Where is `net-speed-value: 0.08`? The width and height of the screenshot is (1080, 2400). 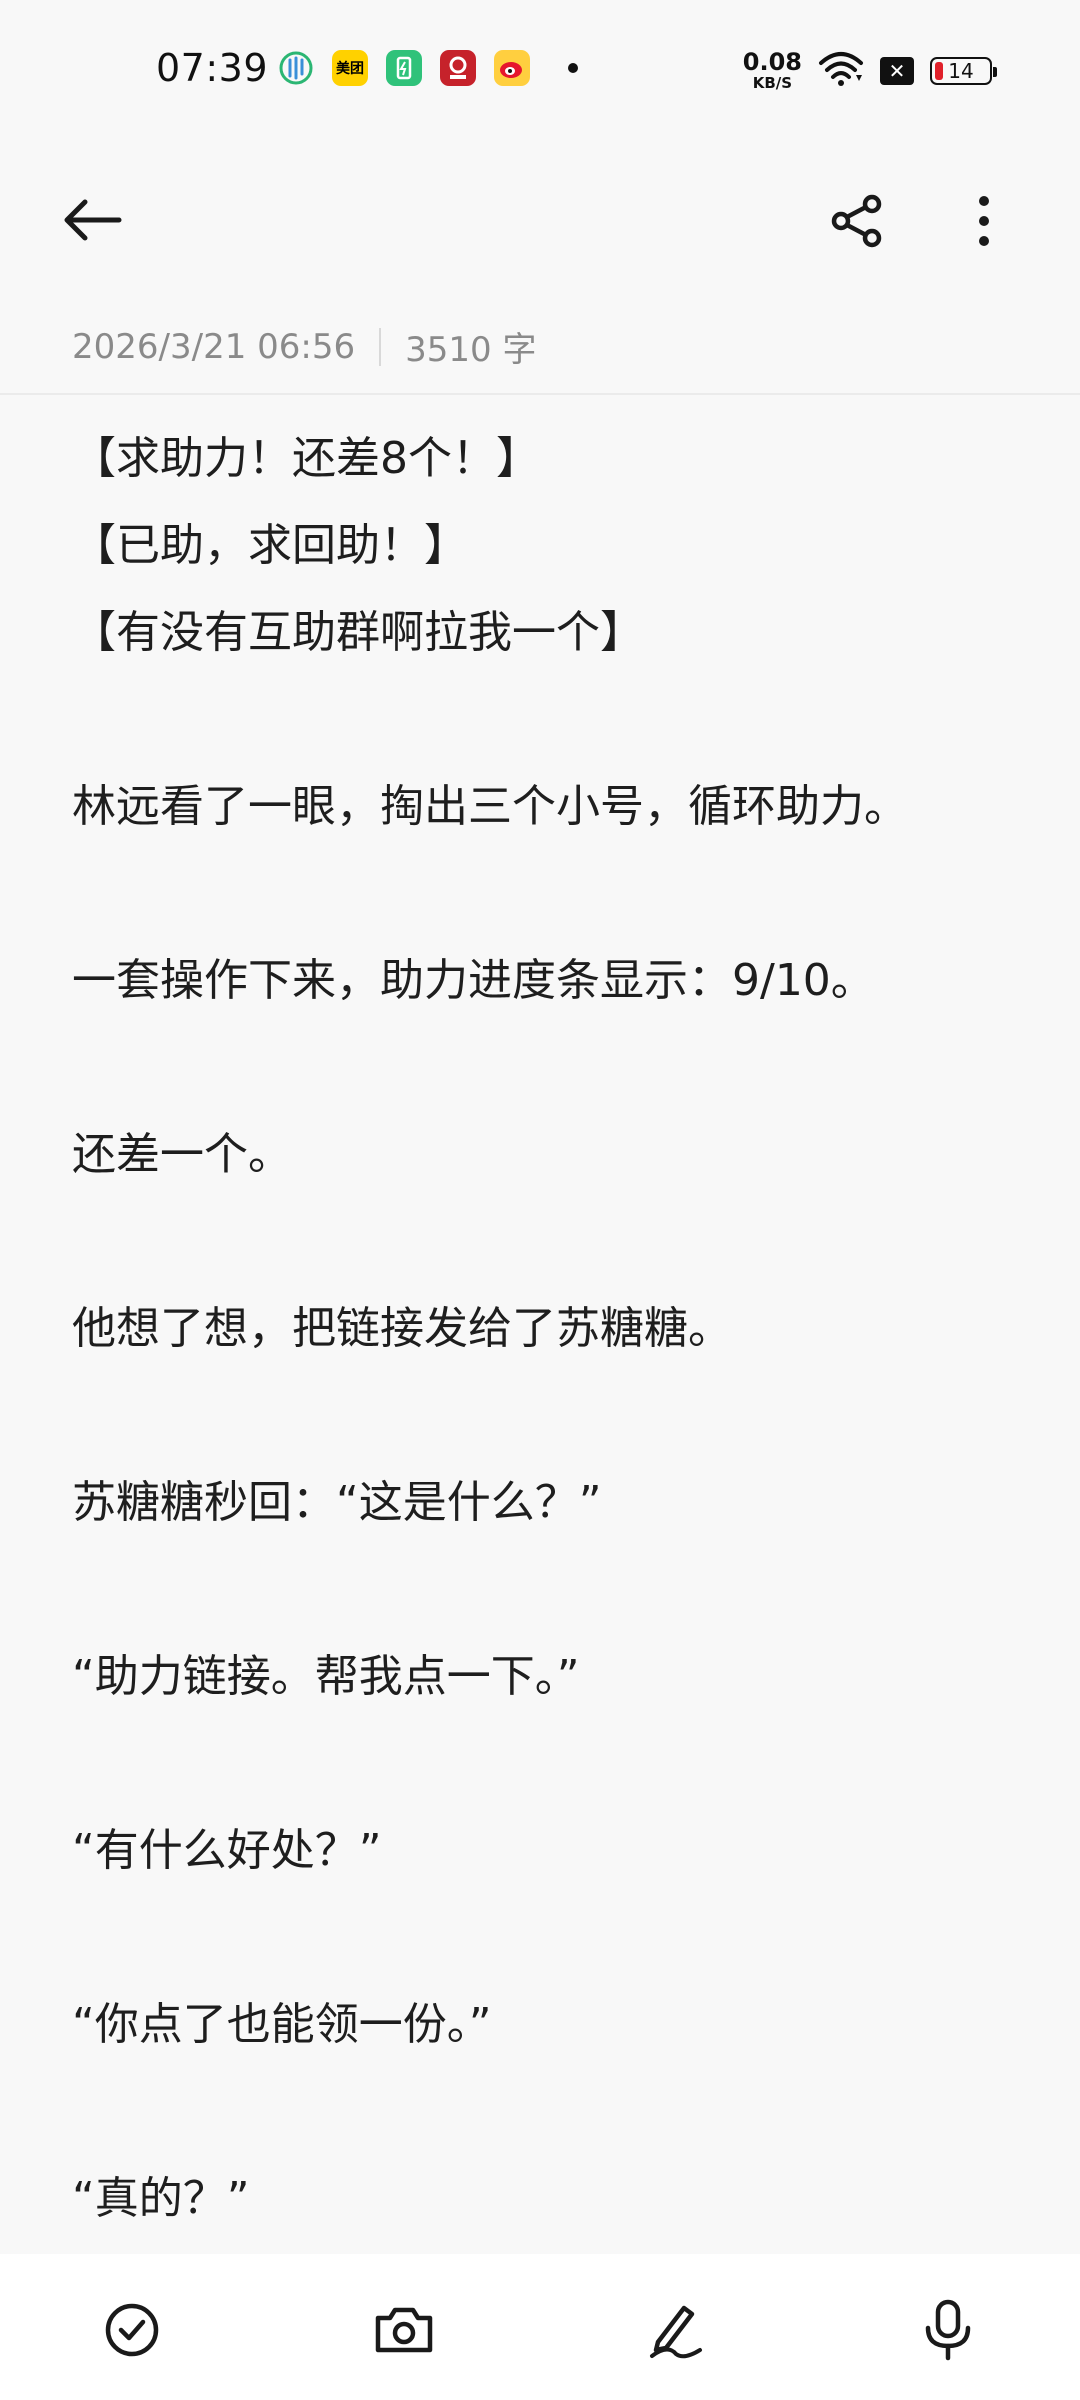
net-speed-value: 0.08 is located at coordinates (772, 62).